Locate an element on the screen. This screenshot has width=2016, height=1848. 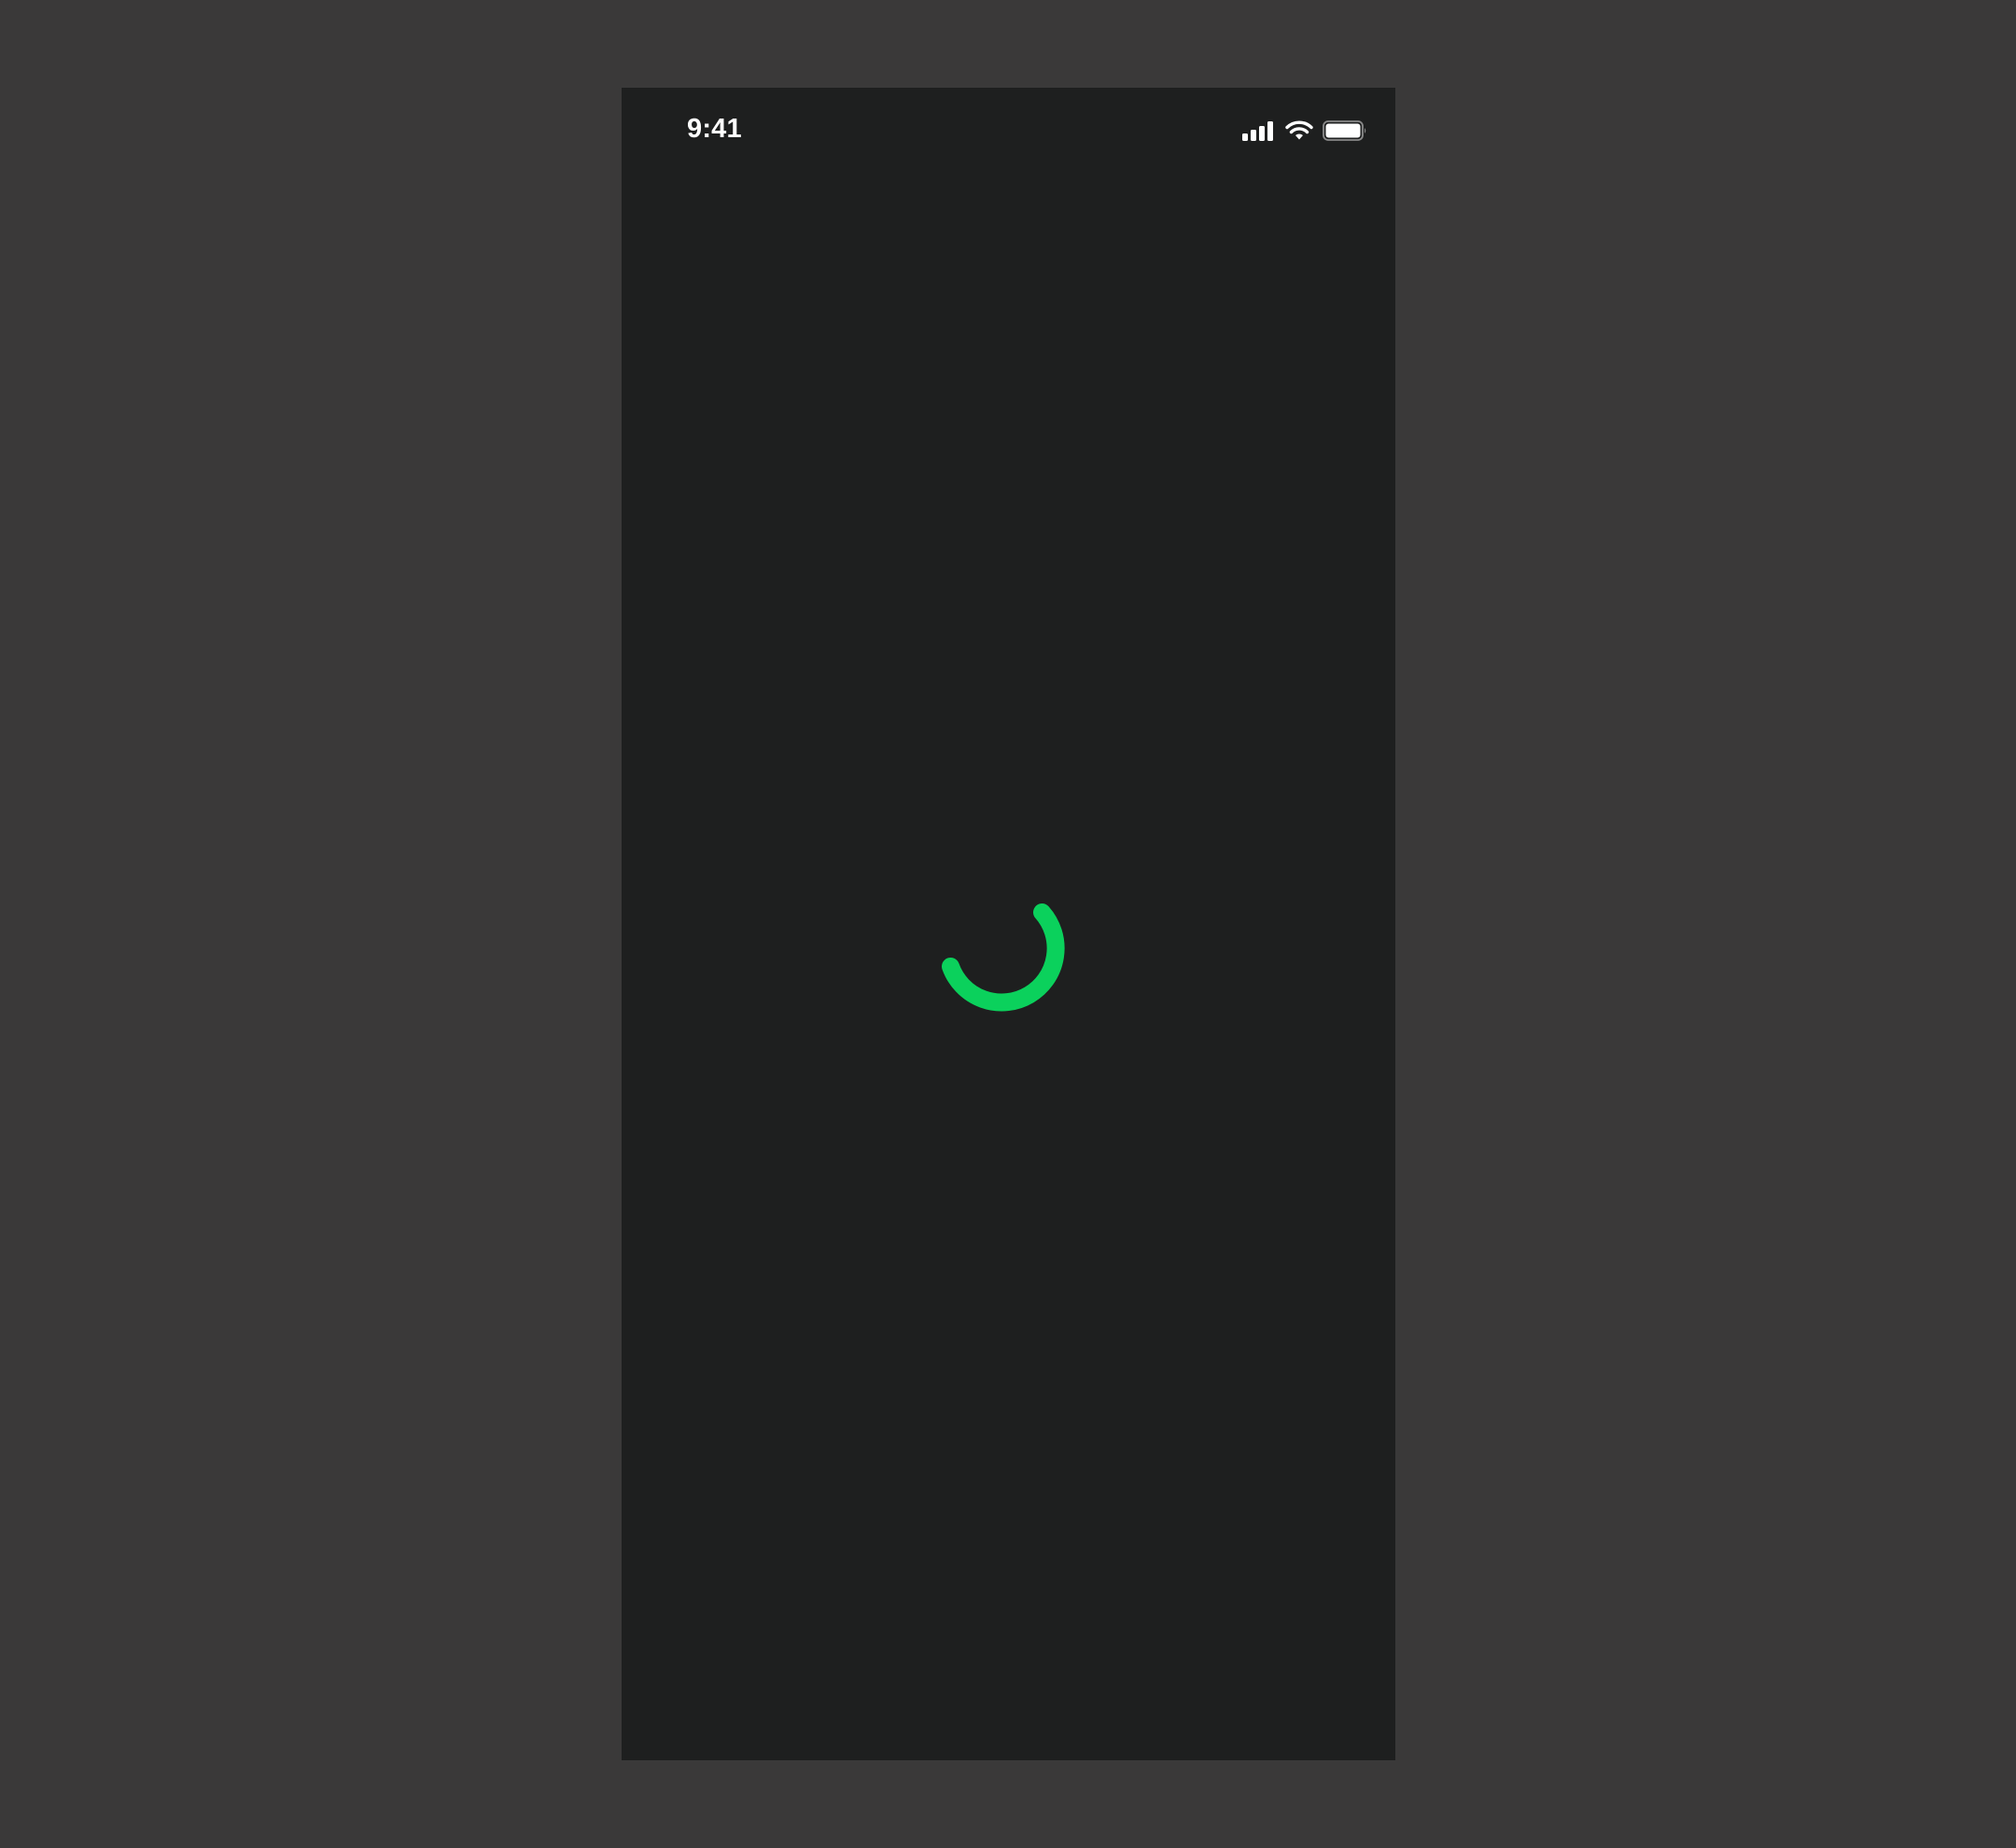
spinner-arc is located at coordinates (1003, 957).